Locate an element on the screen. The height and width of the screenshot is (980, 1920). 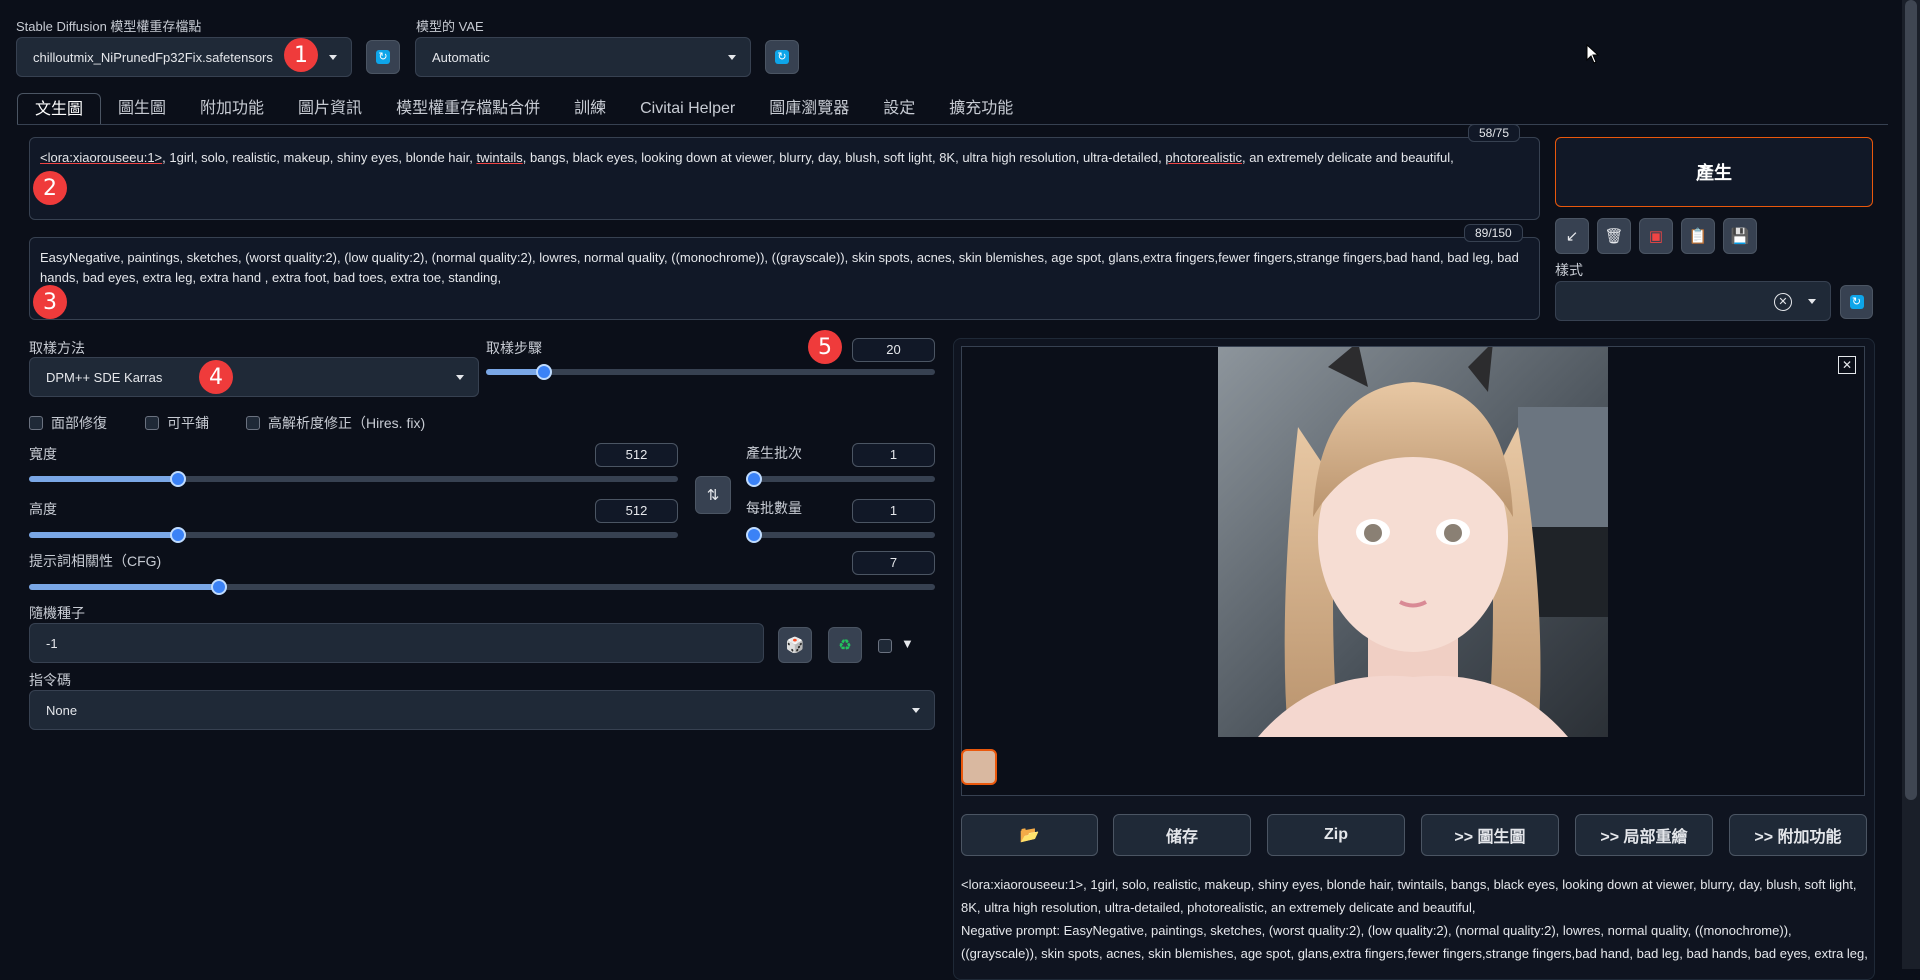
recycle-icon: ♻ is located at coordinates (845, 645).